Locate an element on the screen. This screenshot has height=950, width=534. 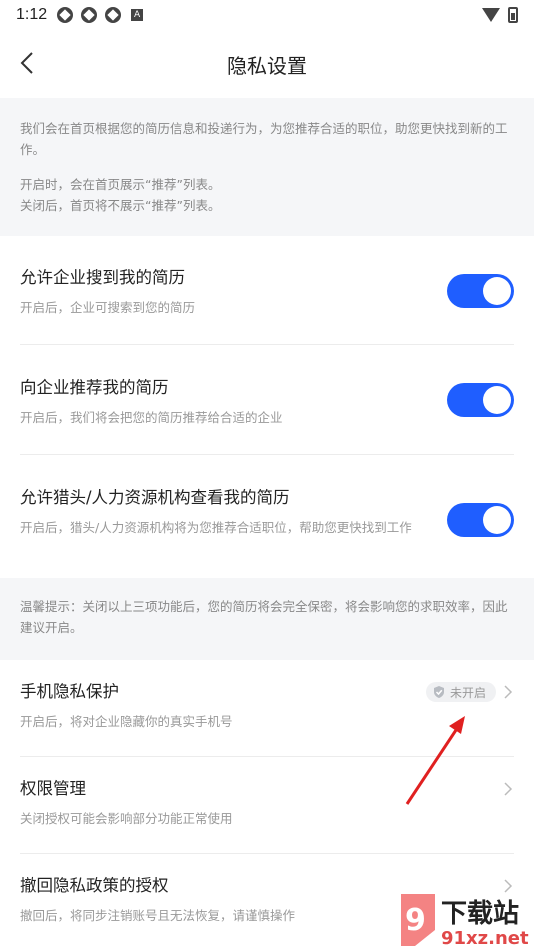
setting-subtitle: 开启后，企业可搜索到您的简历 is located at coordinates (108, 307).